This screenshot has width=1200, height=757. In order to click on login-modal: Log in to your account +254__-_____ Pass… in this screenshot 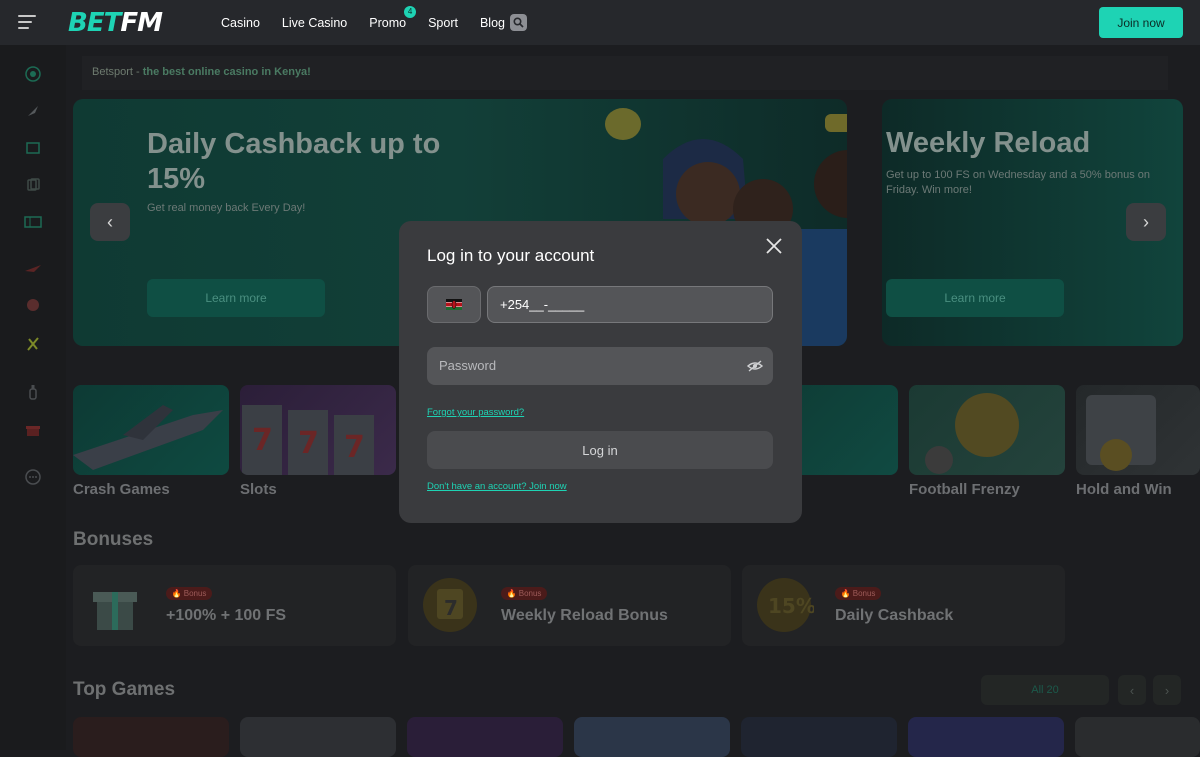, I will do `click(600, 372)`.